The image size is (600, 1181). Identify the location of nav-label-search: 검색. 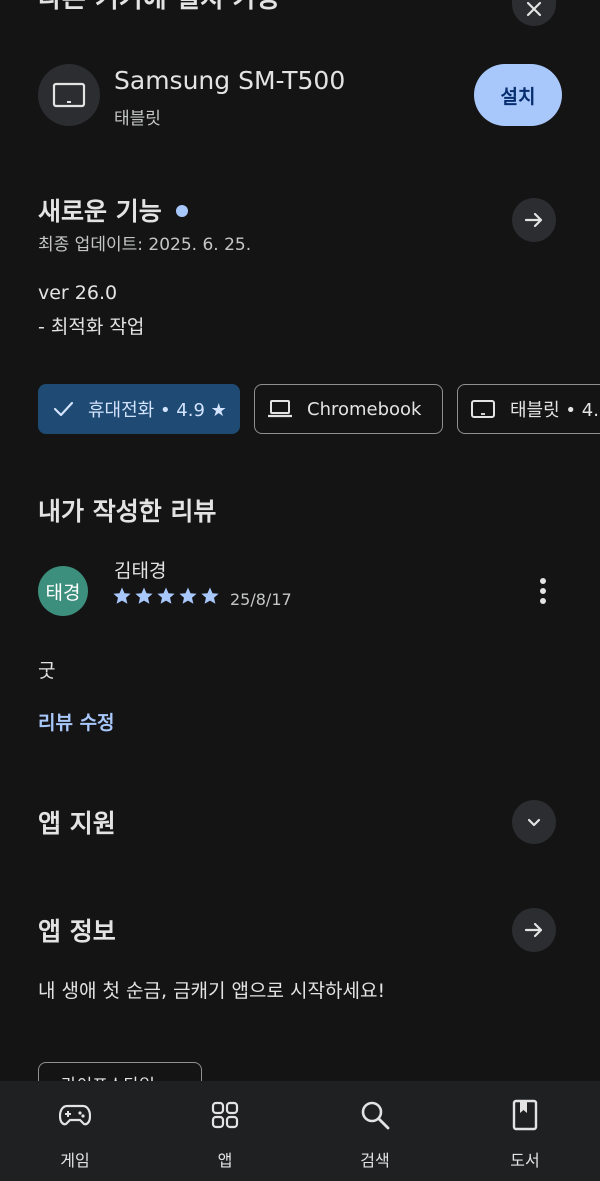
(375, 1160).